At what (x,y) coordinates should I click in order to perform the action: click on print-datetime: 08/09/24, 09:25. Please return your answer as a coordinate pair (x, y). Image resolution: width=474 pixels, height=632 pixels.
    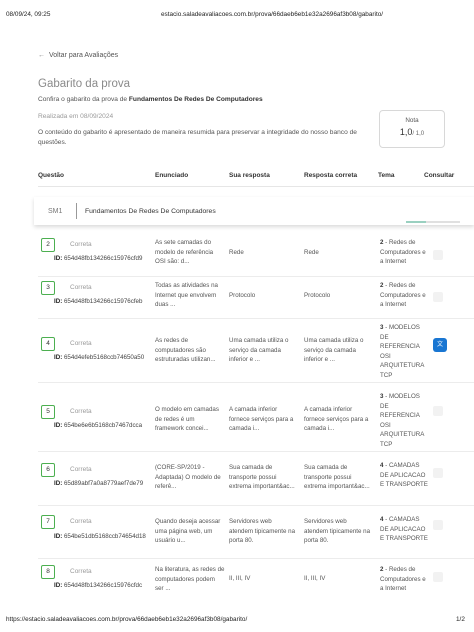
    Looking at the image, I should click on (28, 14).